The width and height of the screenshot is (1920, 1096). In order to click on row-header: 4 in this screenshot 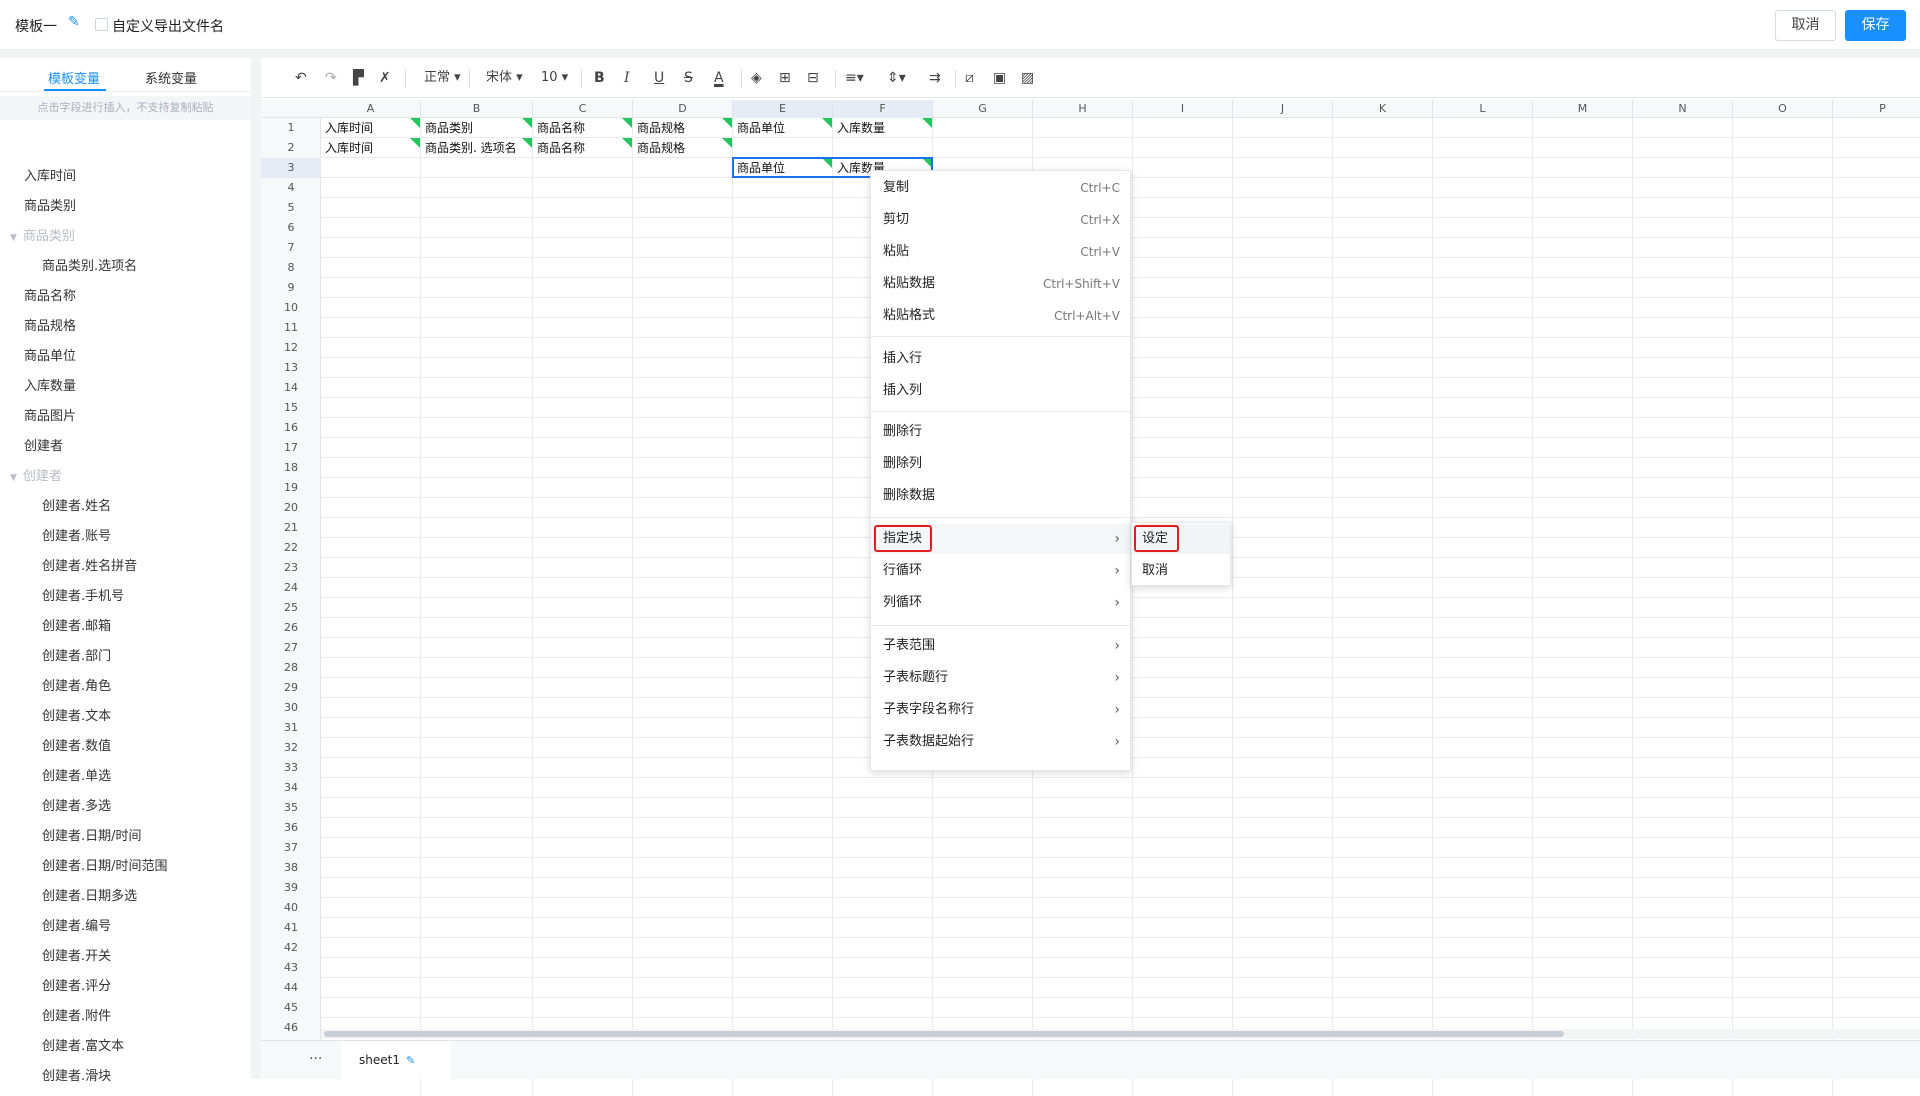, I will do `click(291, 188)`.